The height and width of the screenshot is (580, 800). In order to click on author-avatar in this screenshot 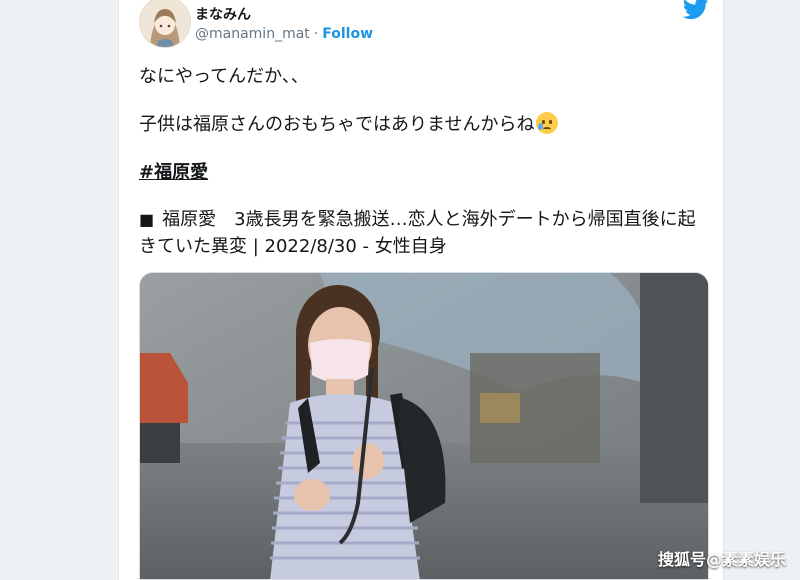, I will do `click(165, 24)`.